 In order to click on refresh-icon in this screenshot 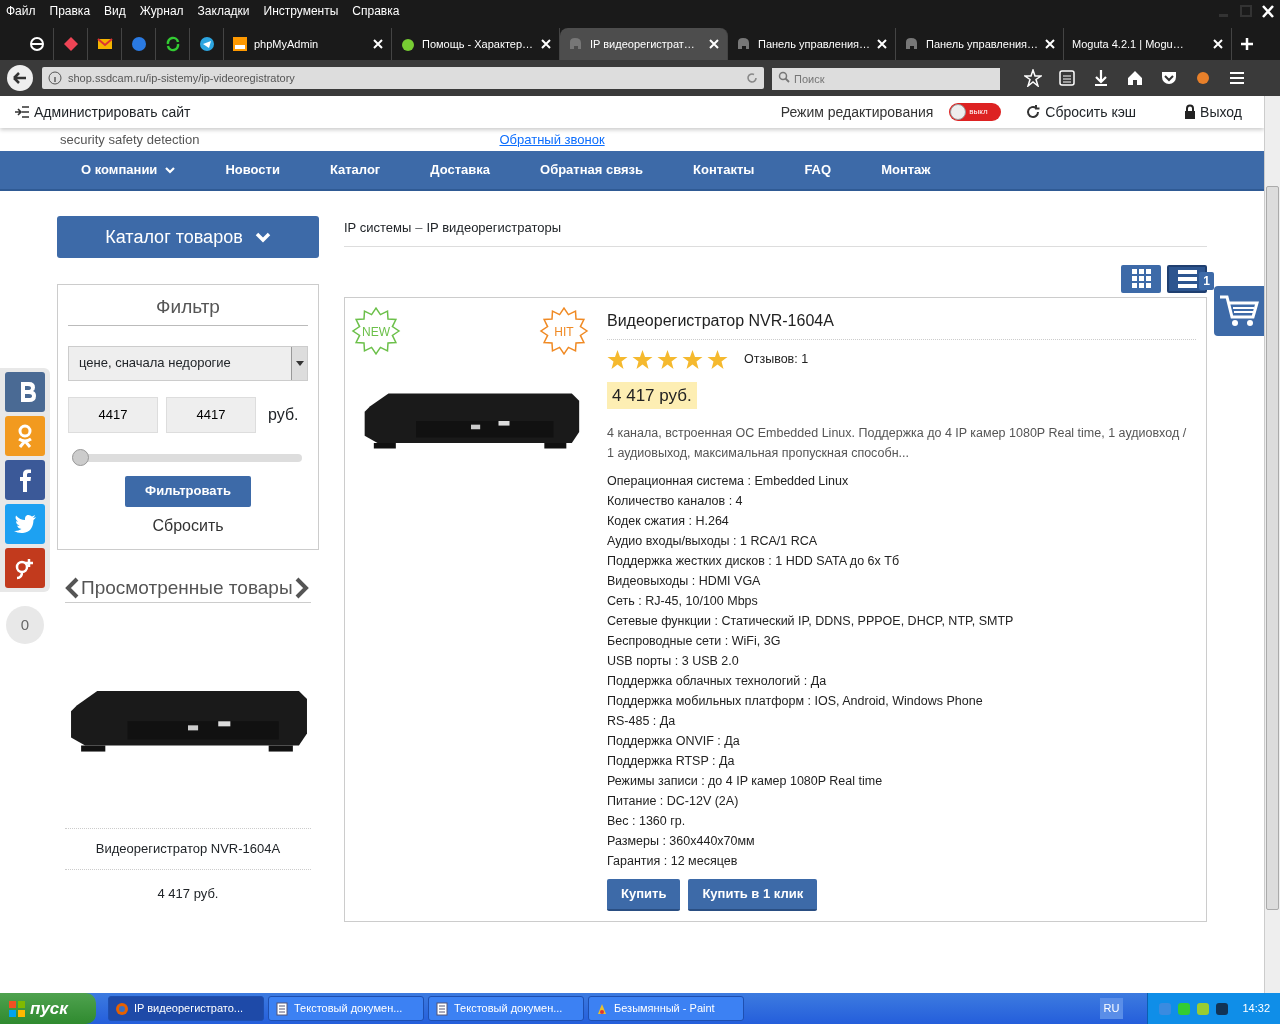, I will do `click(172, 44)`.